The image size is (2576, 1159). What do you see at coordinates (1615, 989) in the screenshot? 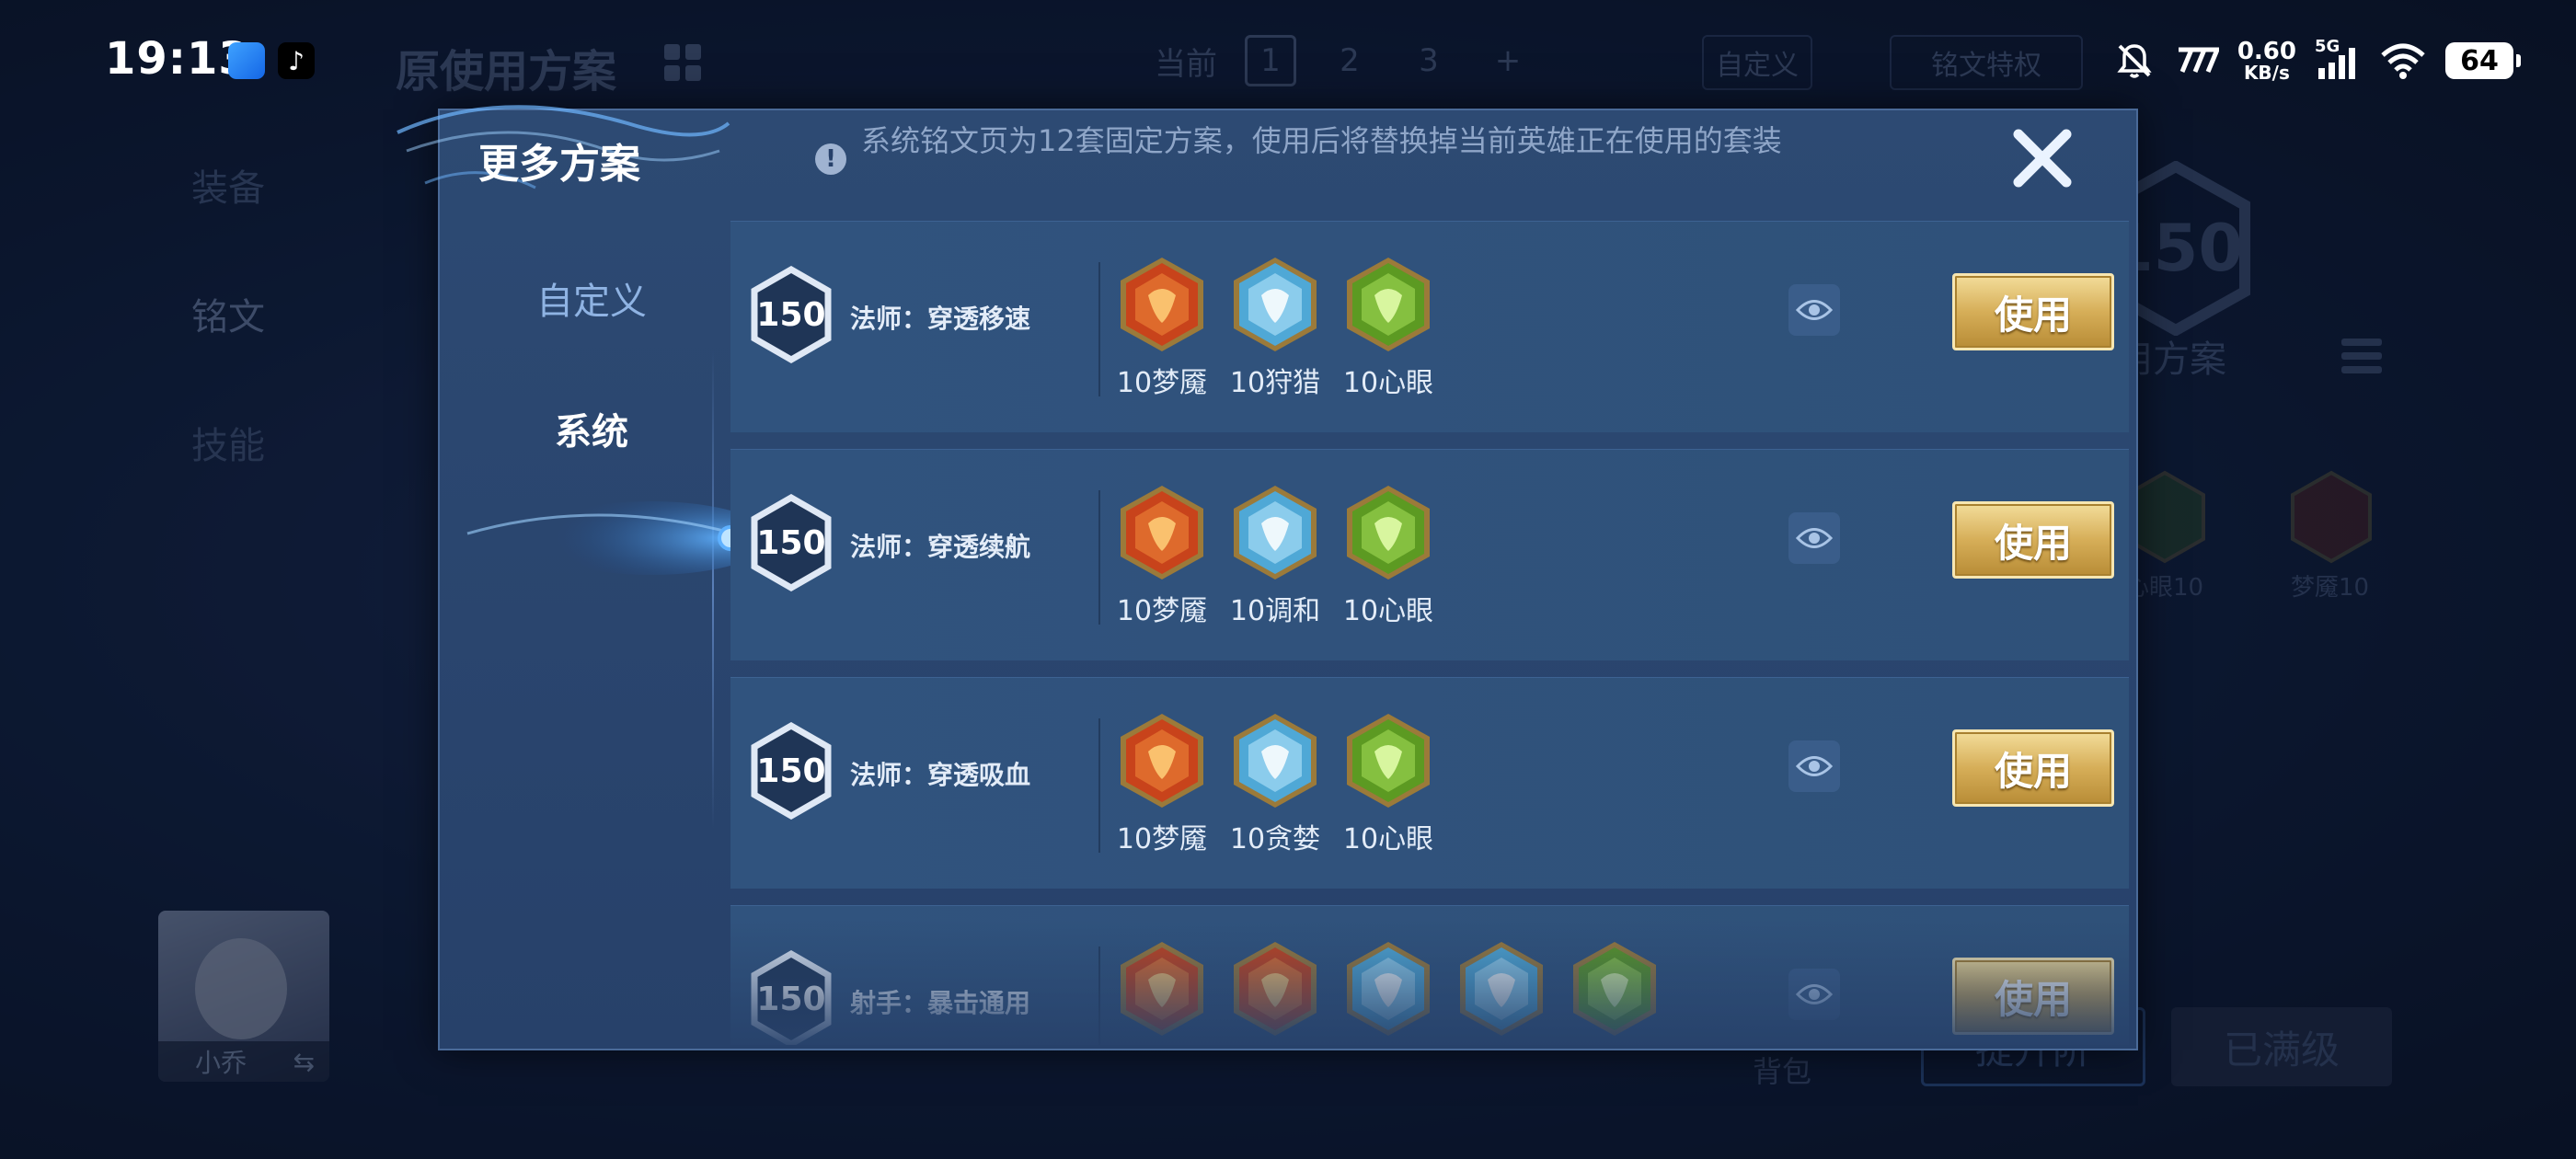
I see `green-gem-icon` at bounding box center [1615, 989].